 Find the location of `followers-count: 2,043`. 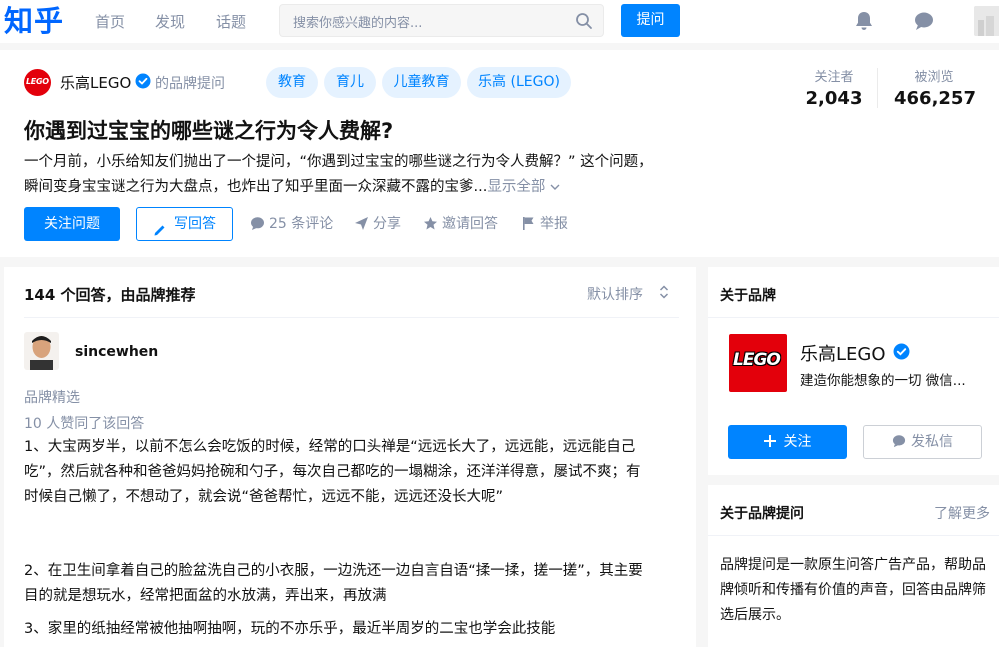

followers-count: 2,043 is located at coordinates (834, 98).